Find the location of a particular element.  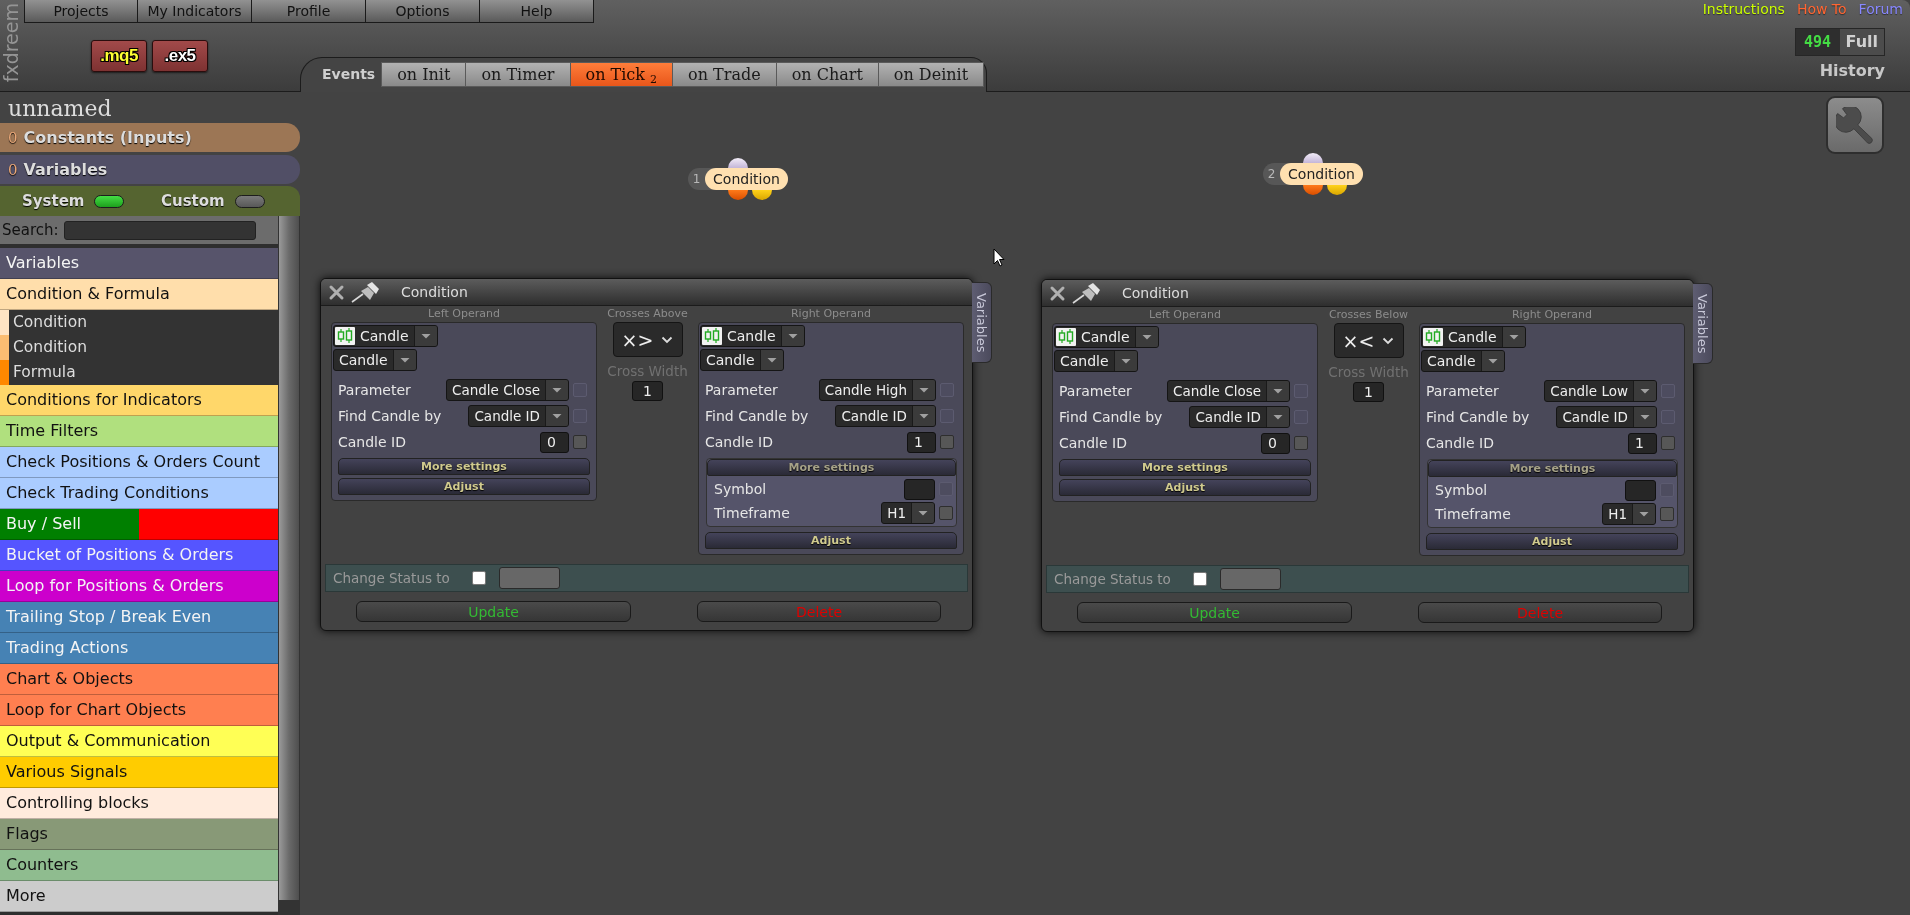

category-item: Flags is located at coordinates (139, 834).